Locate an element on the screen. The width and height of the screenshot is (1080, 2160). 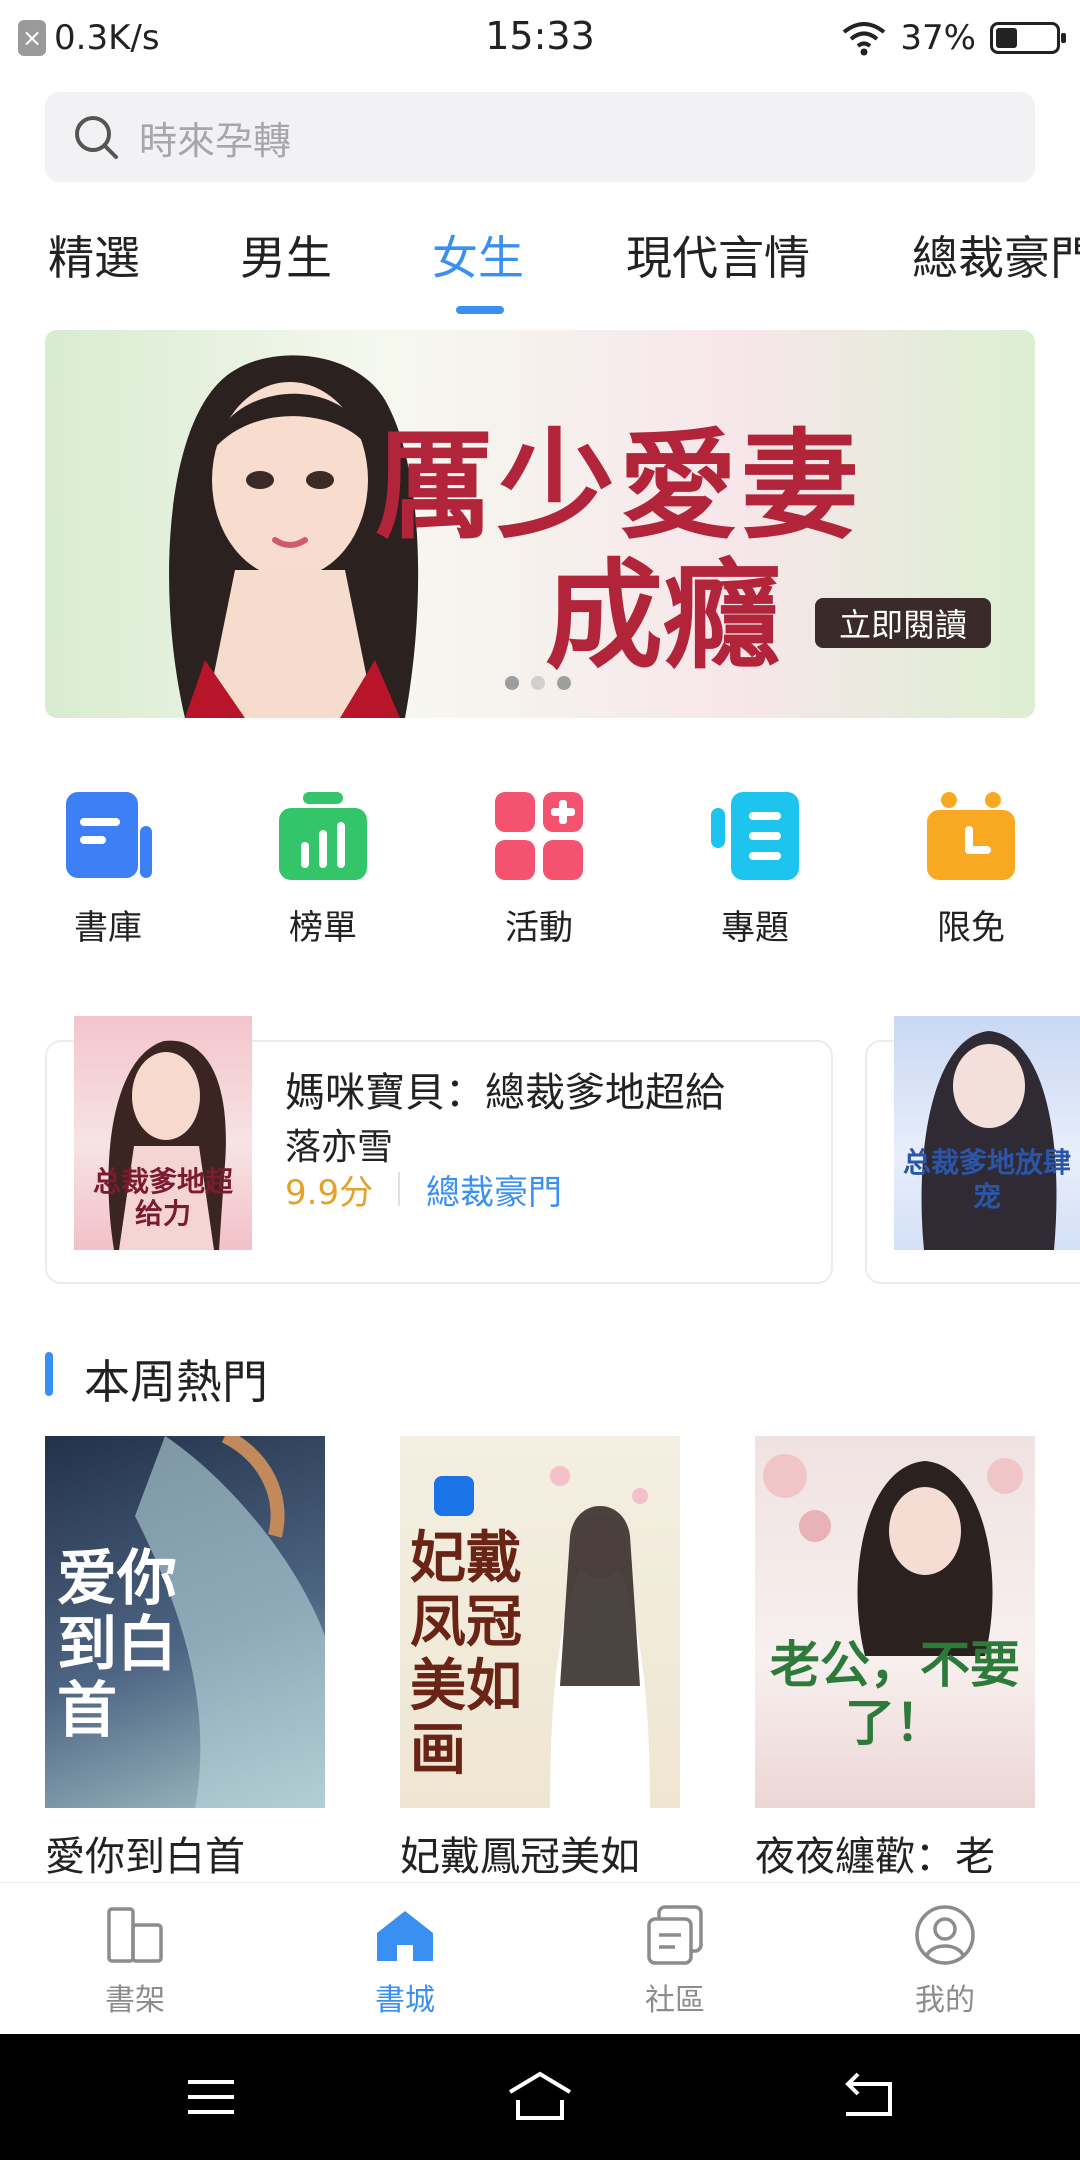
book-cover: 爱你到白首 is located at coordinates (185, 1622).